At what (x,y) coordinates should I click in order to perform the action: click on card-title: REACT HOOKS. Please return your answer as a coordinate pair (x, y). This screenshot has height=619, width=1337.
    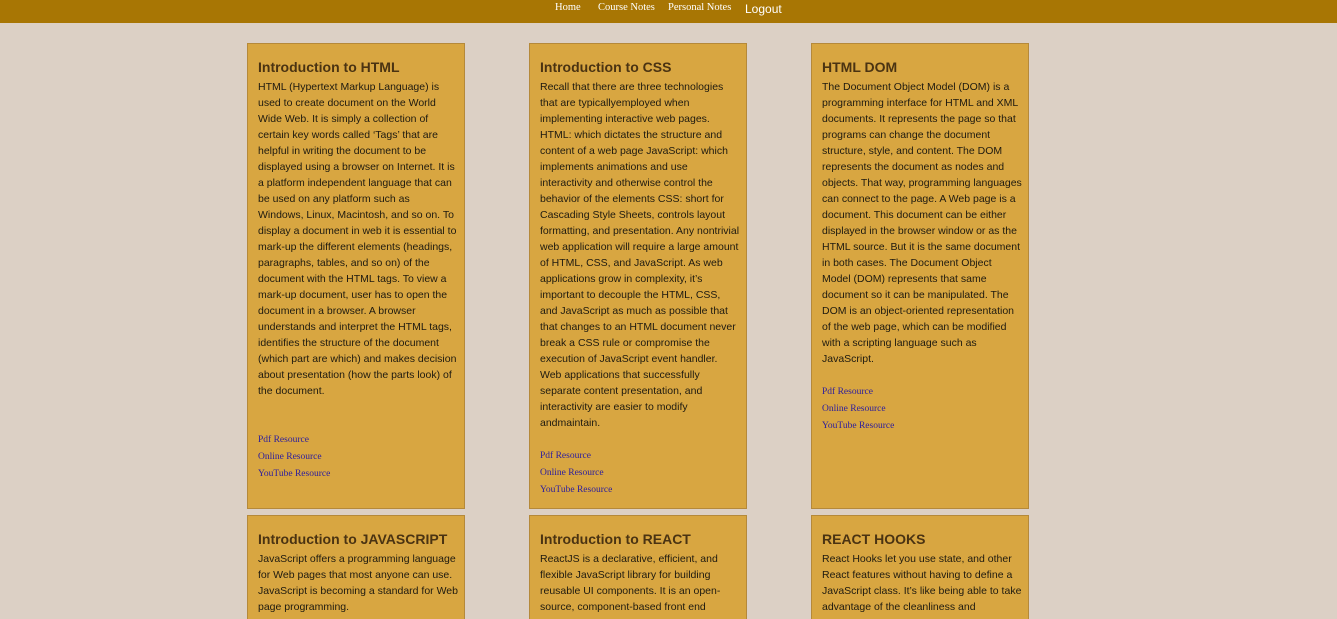
    Looking at the image, I should click on (874, 539).